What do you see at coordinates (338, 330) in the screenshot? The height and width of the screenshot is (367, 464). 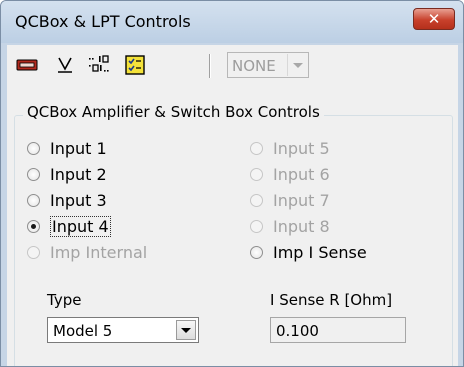 I see `isense-resistance-field: 0.100` at bounding box center [338, 330].